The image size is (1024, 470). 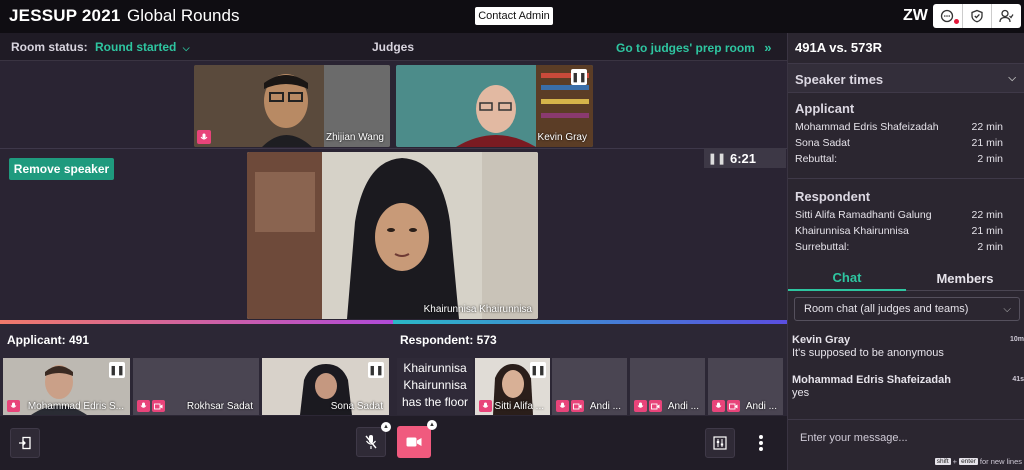 I want to click on contact-admin-button: Contact Admin, so click(x=514, y=16).